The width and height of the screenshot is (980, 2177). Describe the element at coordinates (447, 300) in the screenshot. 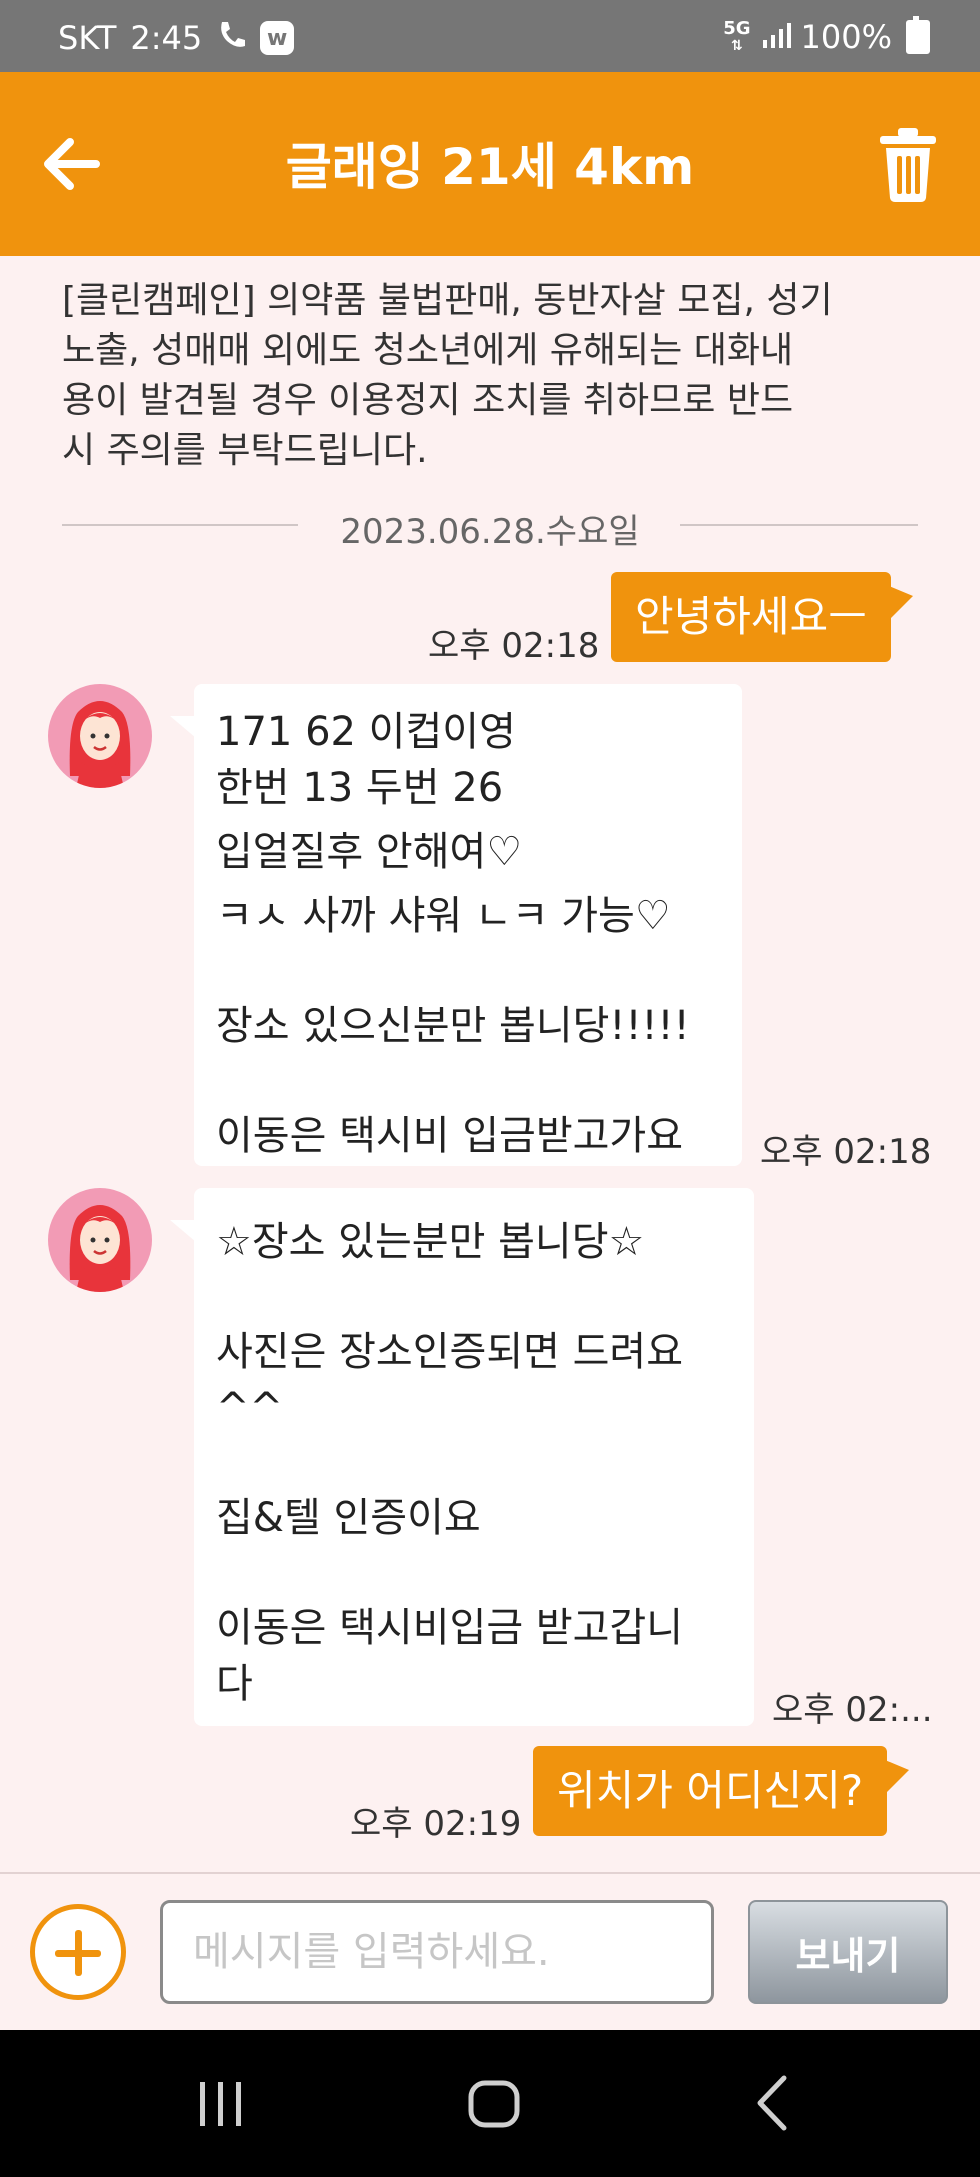

I see `notice-line: [클린캠페인] 의약품 불법판매, 동반자살 모집, 성기` at that location.